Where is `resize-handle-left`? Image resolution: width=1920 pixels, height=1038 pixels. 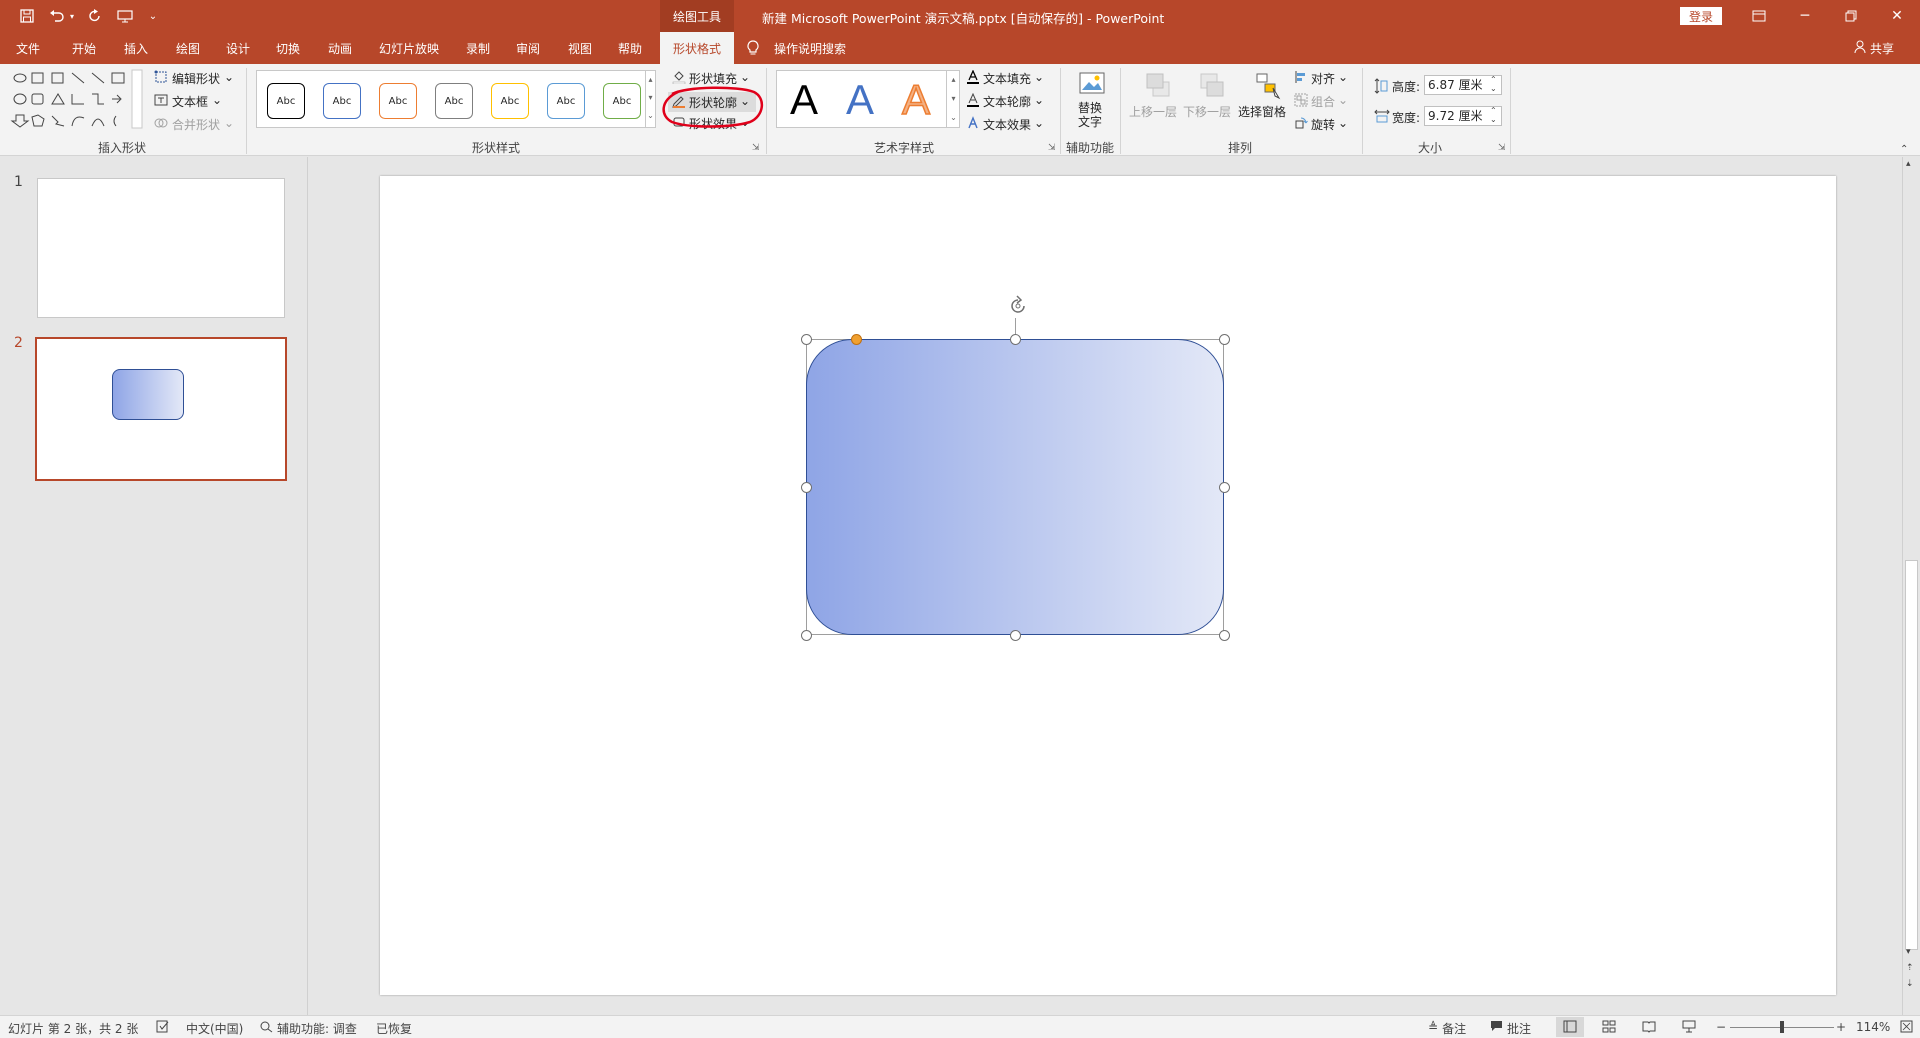 resize-handle-left is located at coordinates (806, 487).